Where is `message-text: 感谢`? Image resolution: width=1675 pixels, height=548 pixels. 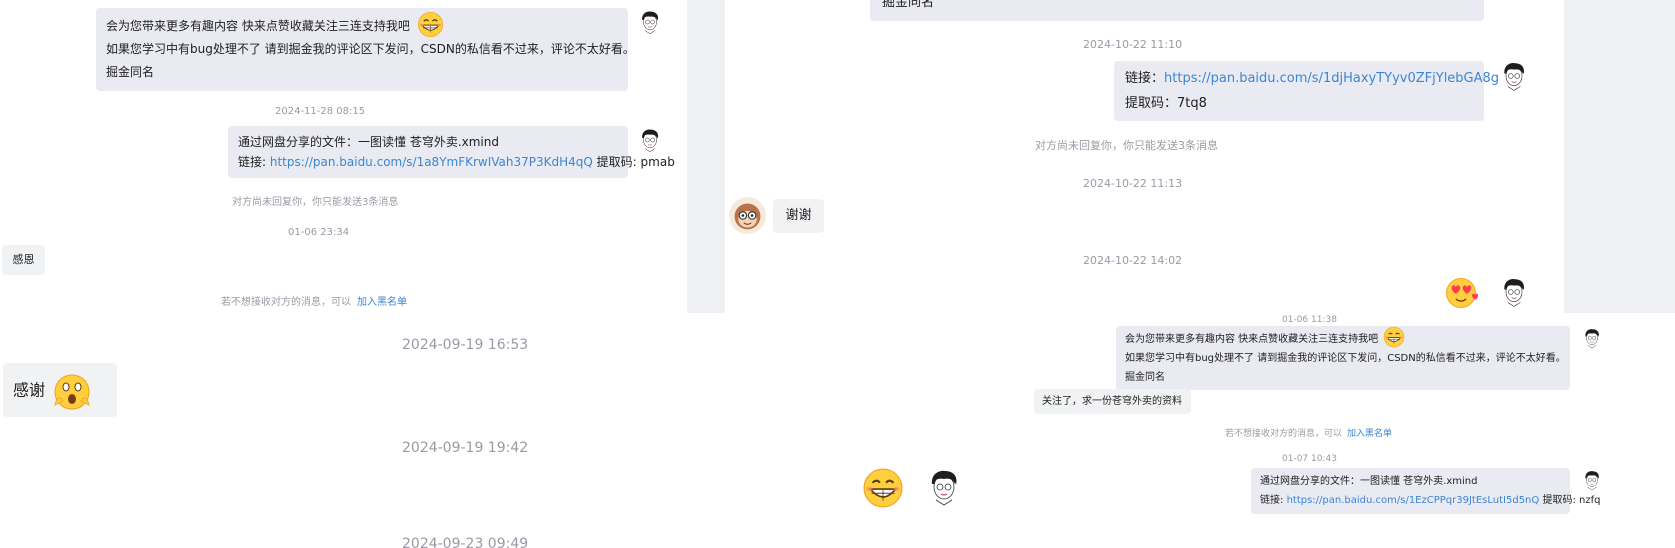 message-text: 感谢 is located at coordinates (29, 390).